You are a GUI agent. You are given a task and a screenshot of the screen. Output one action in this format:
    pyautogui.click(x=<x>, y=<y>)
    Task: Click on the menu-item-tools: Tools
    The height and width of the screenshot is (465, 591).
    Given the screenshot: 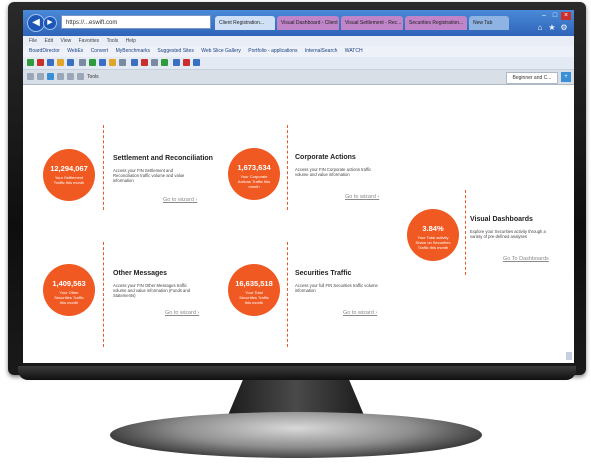 What is the action you would take?
    pyautogui.click(x=113, y=41)
    